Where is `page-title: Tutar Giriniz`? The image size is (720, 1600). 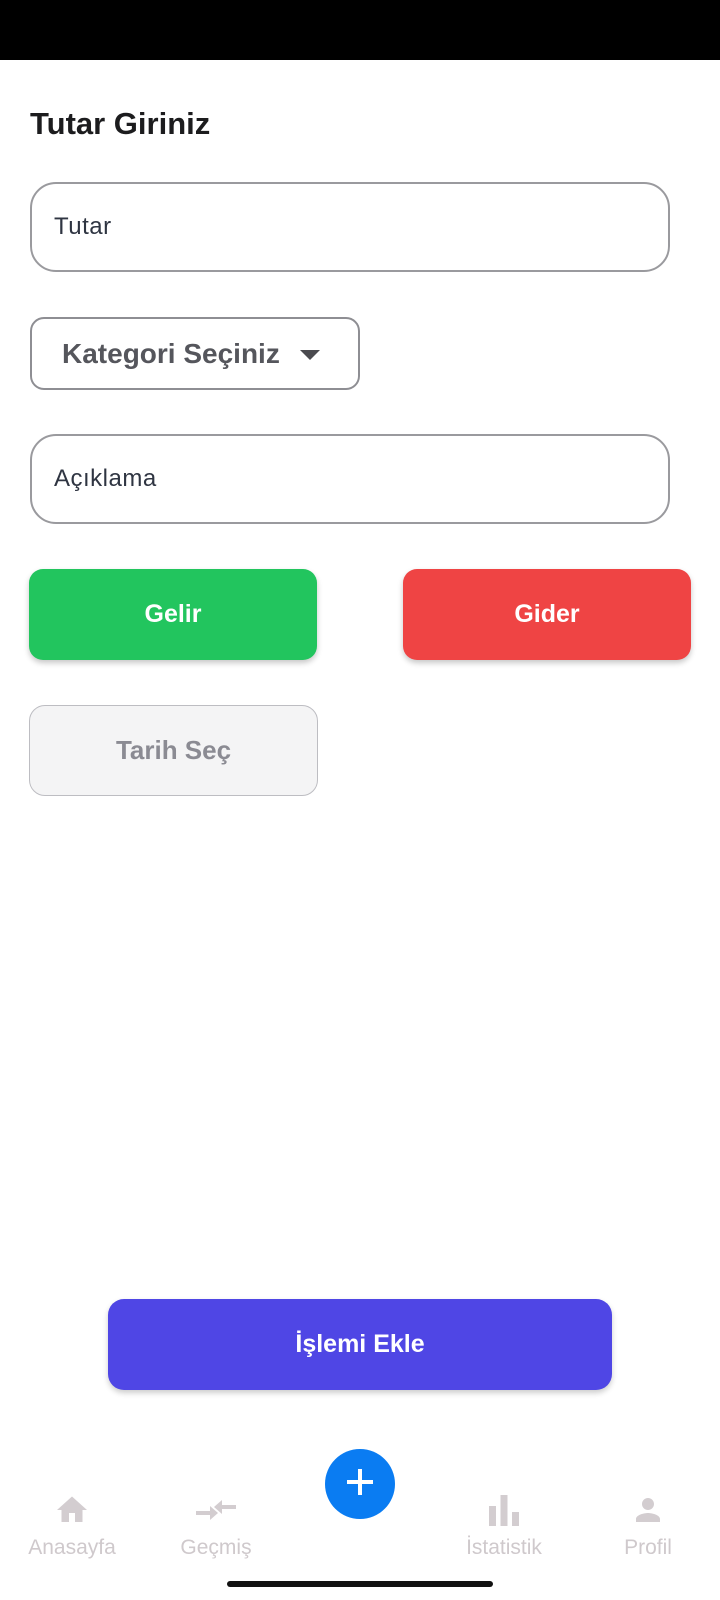 page-title: Tutar Giriniz is located at coordinates (120, 123).